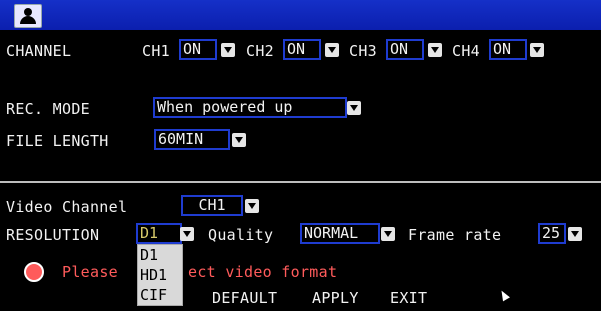 This screenshot has height=311, width=601. Describe the element at coordinates (300, 15) in the screenshot. I see `title-bar` at that location.